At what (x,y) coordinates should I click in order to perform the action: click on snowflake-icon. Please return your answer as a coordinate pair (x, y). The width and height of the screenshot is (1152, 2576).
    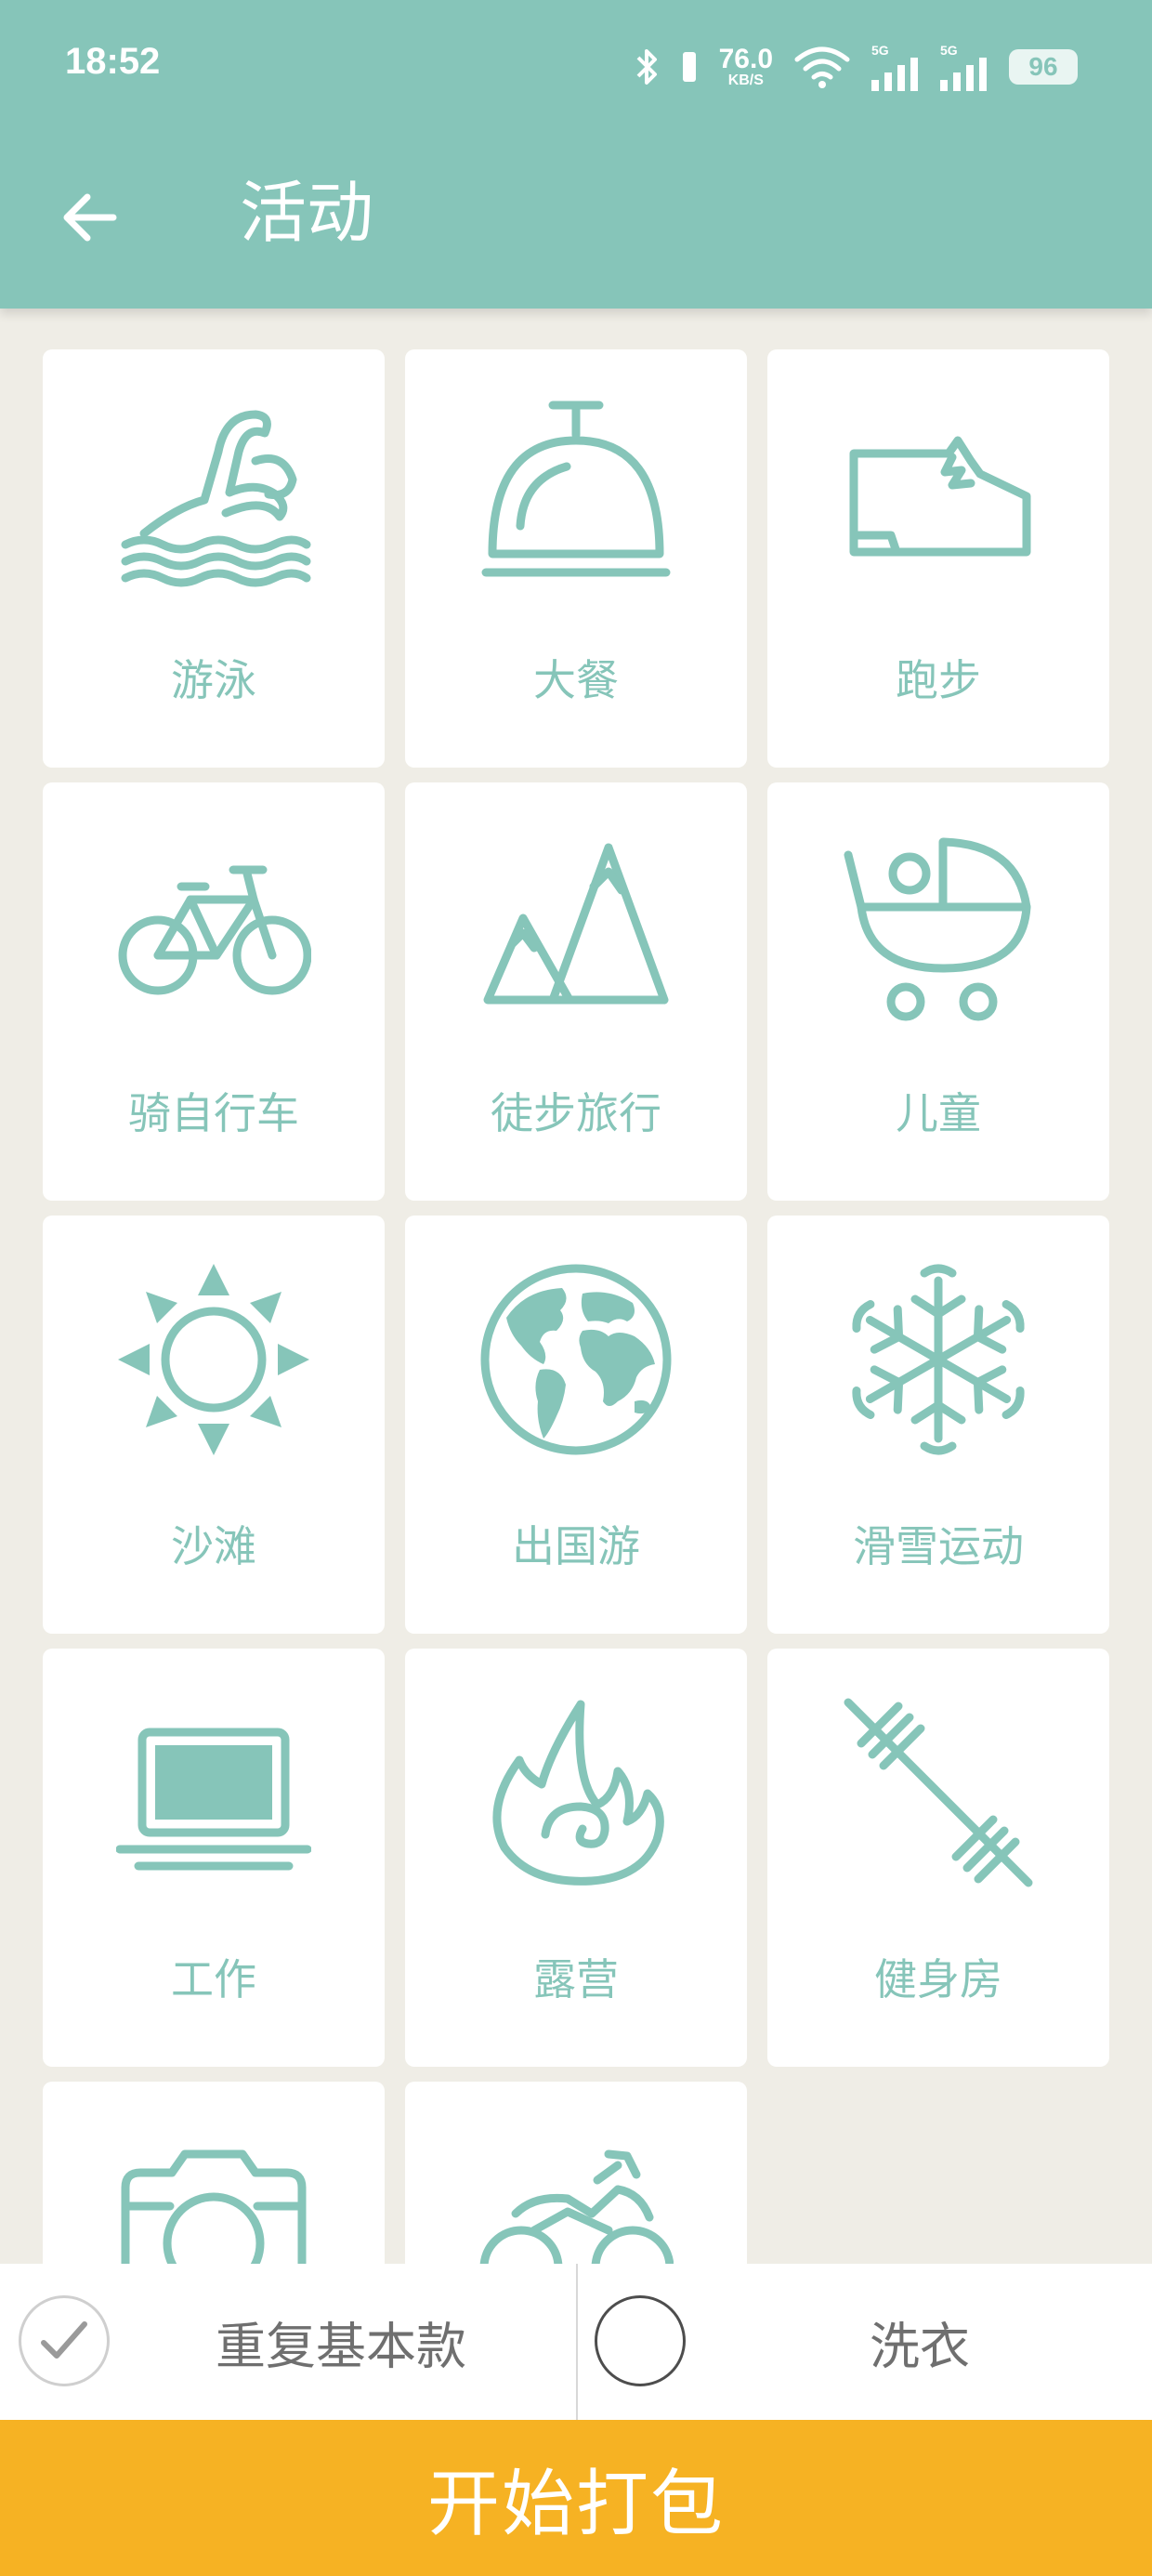
    Looking at the image, I should click on (938, 1359).